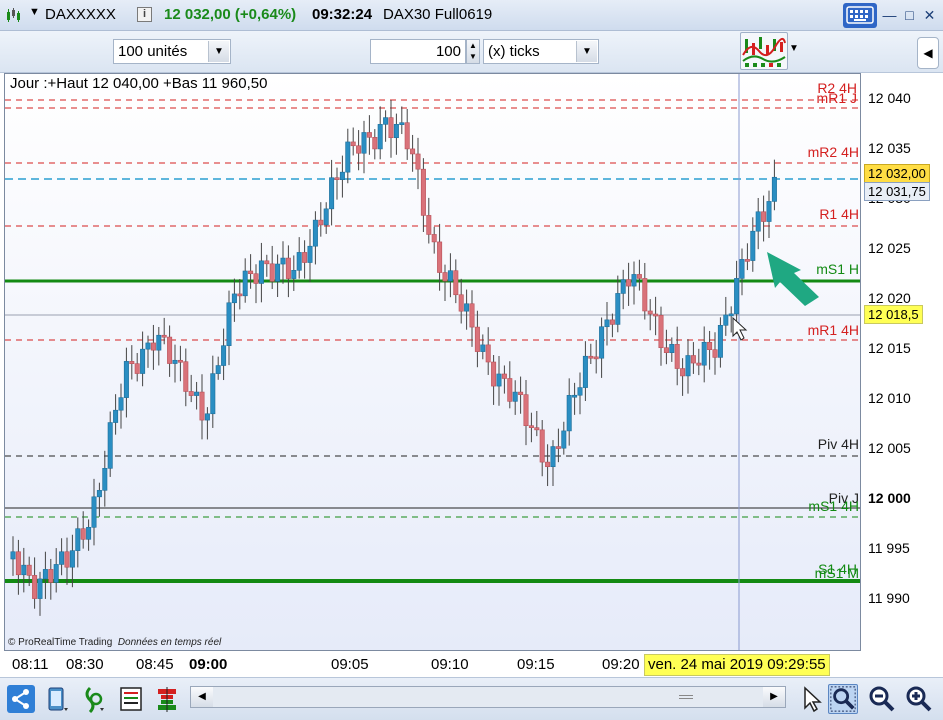  Describe the element at coordinates (686, 697) in the screenshot. I see `scroll-thumb-grip` at that location.